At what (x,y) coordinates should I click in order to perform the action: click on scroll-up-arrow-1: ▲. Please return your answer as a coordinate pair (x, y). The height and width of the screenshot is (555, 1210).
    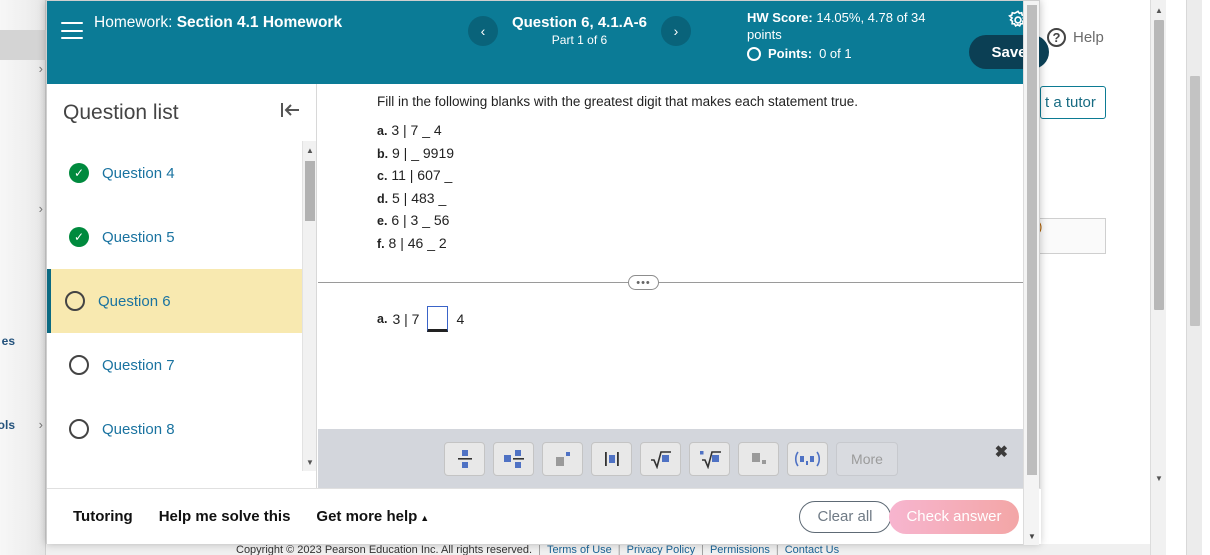
    Looking at the image, I should click on (1159, 10).